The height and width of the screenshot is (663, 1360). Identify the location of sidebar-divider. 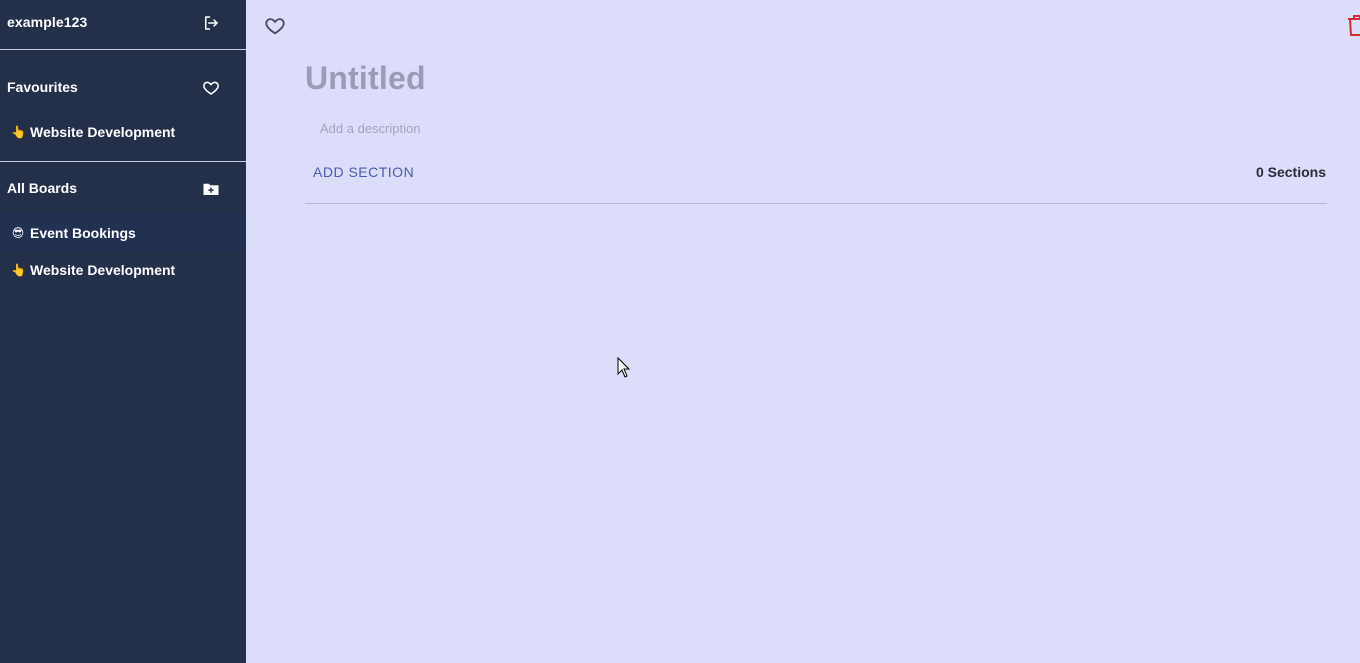
(123, 161).